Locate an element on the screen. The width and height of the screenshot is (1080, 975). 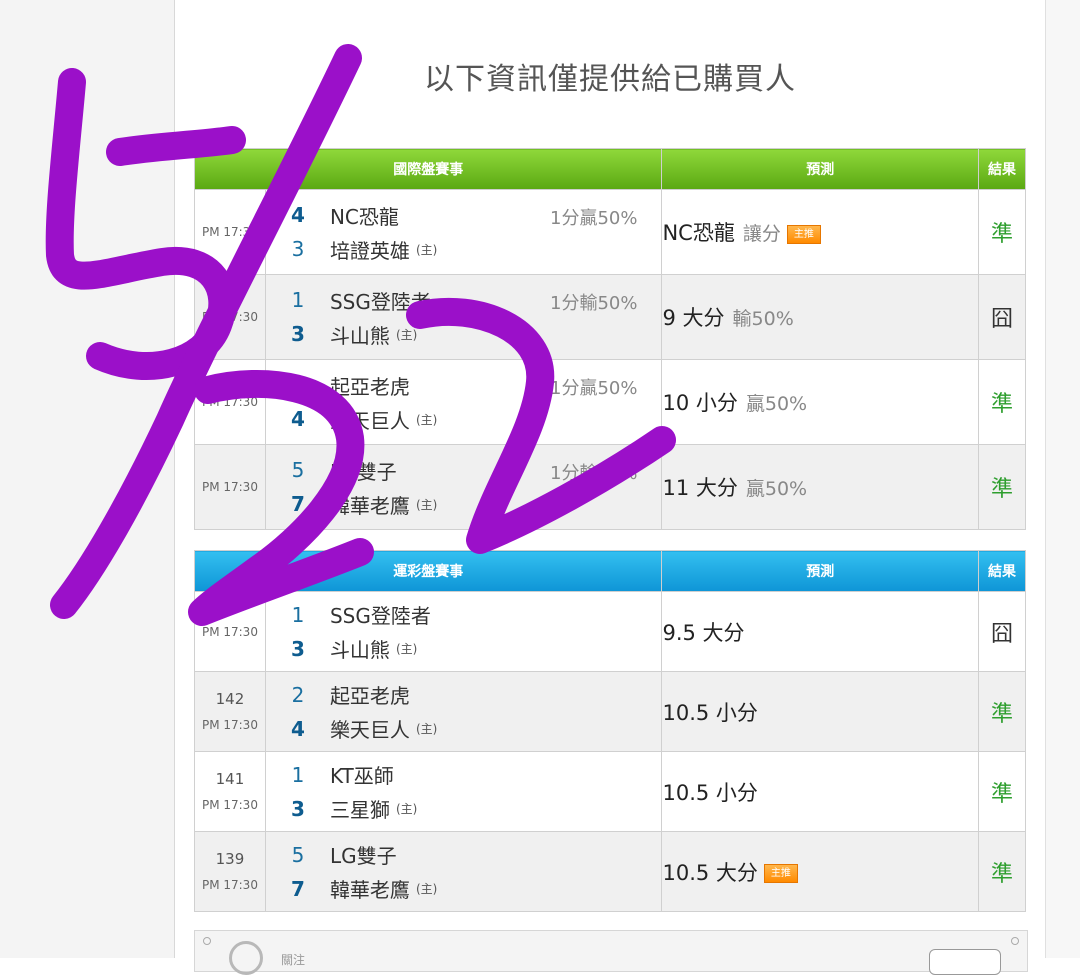
spread-line: 1分輸50% is located at coordinates (594, 303).